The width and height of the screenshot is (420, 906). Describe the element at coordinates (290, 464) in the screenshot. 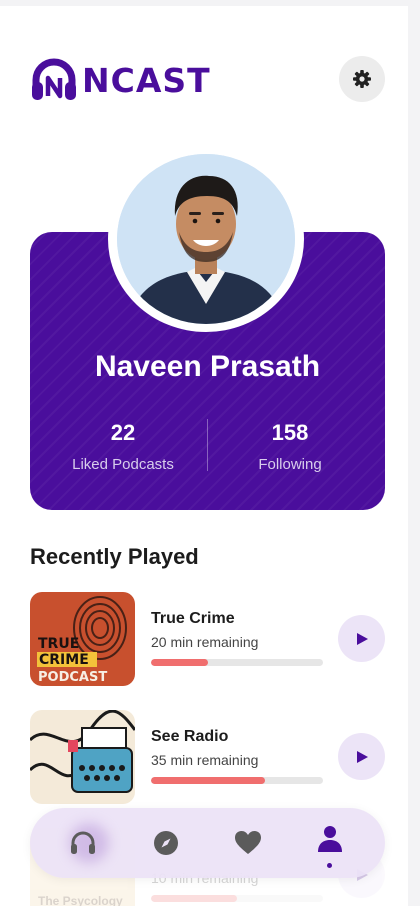

I see `stat-label: Following` at that location.